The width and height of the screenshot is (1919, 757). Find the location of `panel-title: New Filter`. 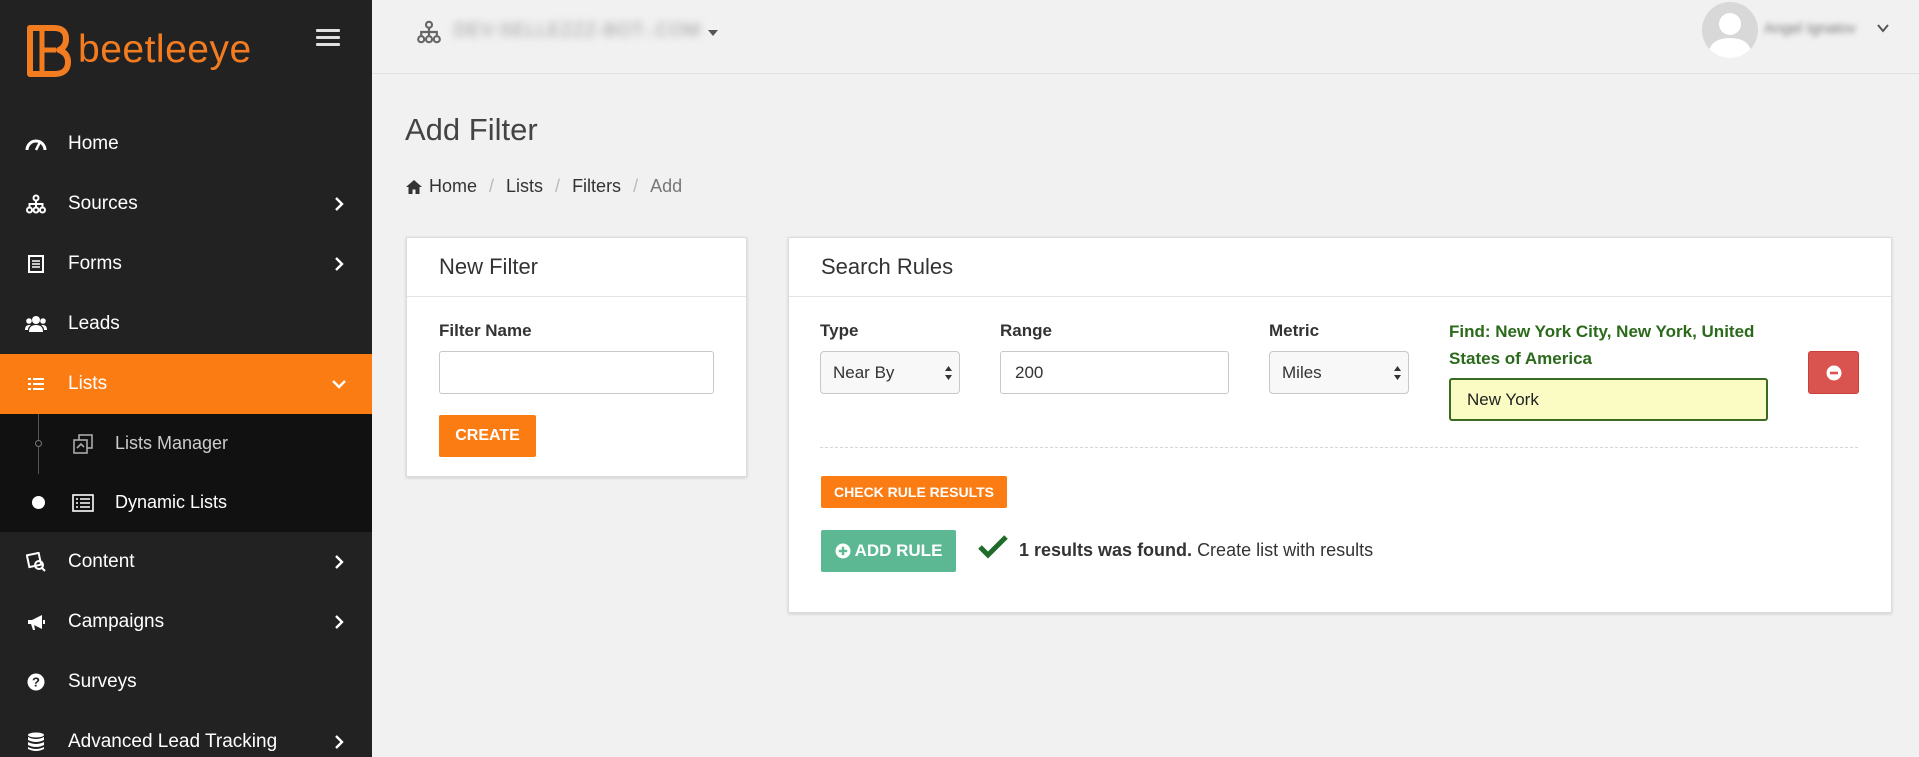

panel-title: New Filter is located at coordinates (576, 267).